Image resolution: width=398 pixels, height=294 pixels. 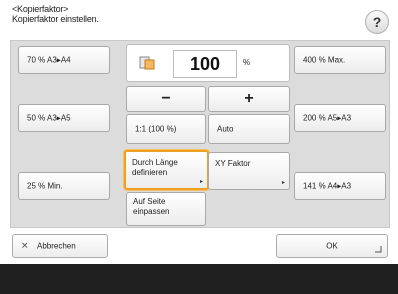 What do you see at coordinates (233, 163) in the screenshot?
I see `xy-factor-label: XY Faktor` at bounding box center [233, 163].